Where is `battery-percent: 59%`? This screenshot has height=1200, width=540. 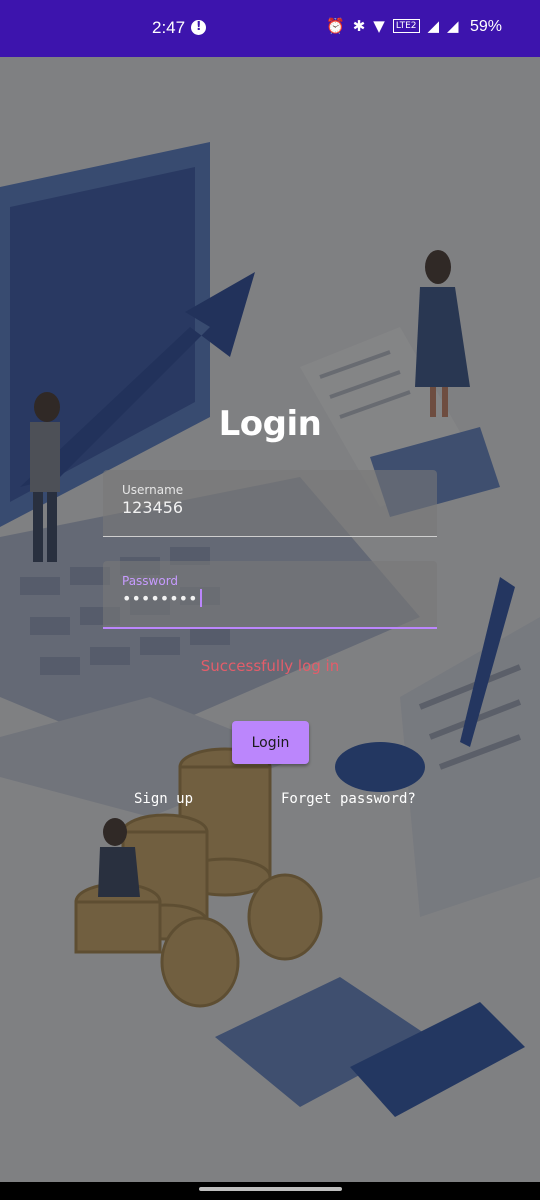
battery-percent: 59% is located at coordinates (486, 26).